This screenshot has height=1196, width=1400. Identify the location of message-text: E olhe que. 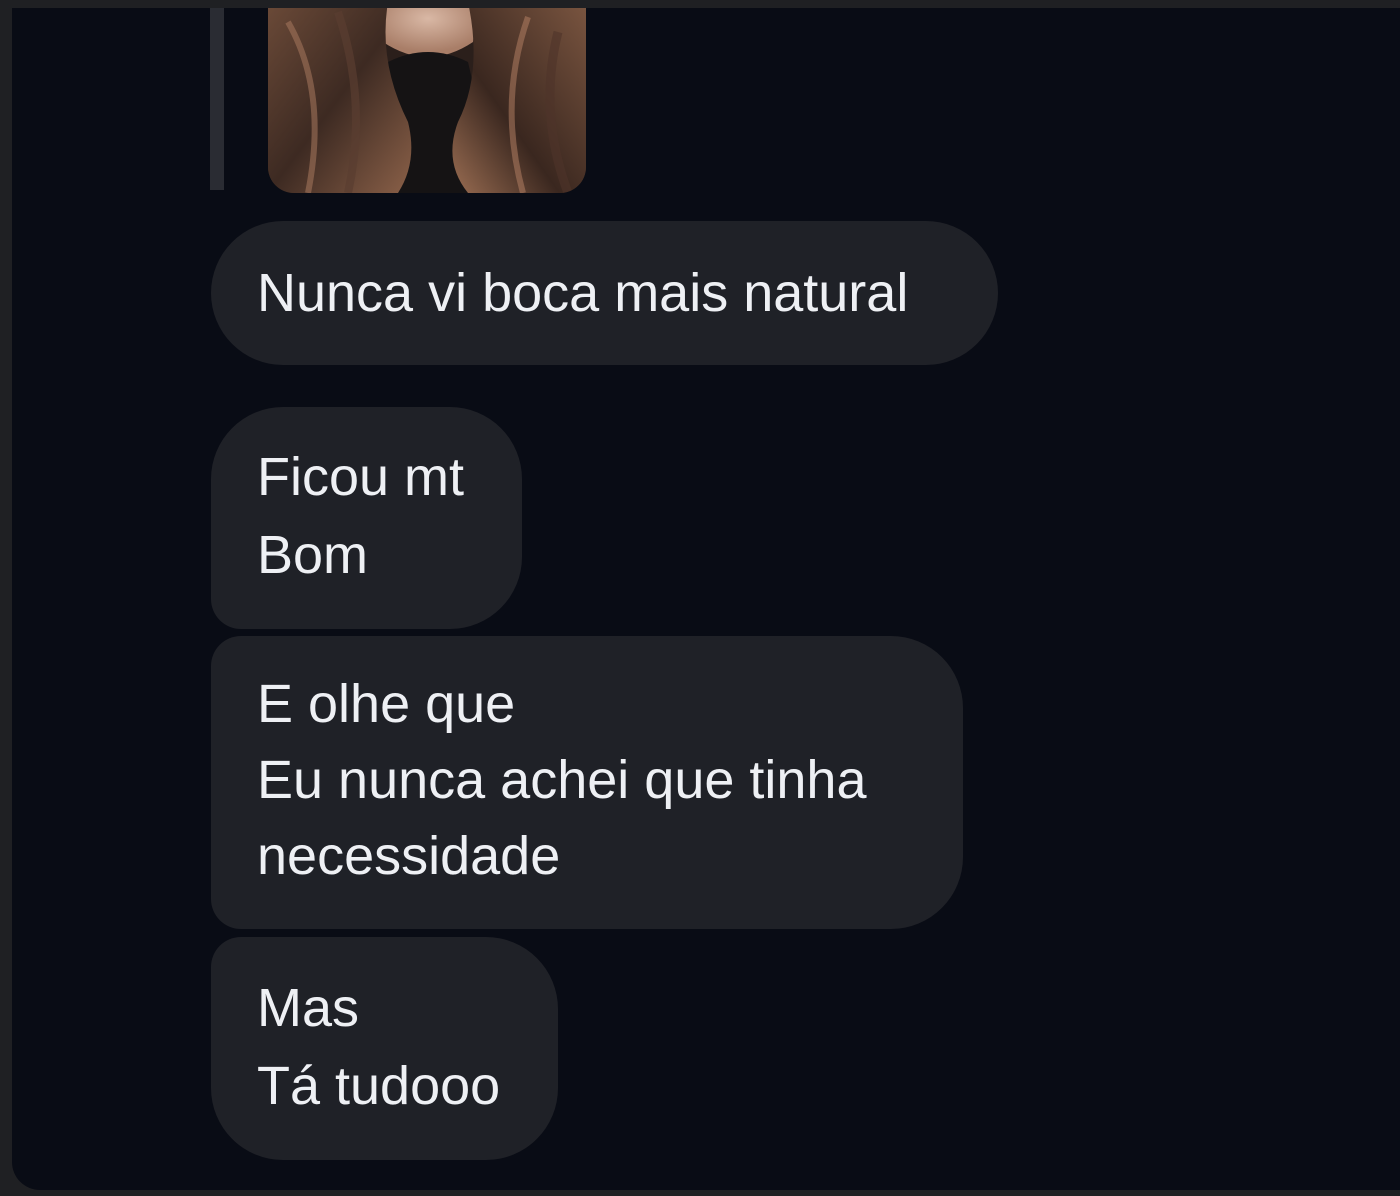
(386, 704).